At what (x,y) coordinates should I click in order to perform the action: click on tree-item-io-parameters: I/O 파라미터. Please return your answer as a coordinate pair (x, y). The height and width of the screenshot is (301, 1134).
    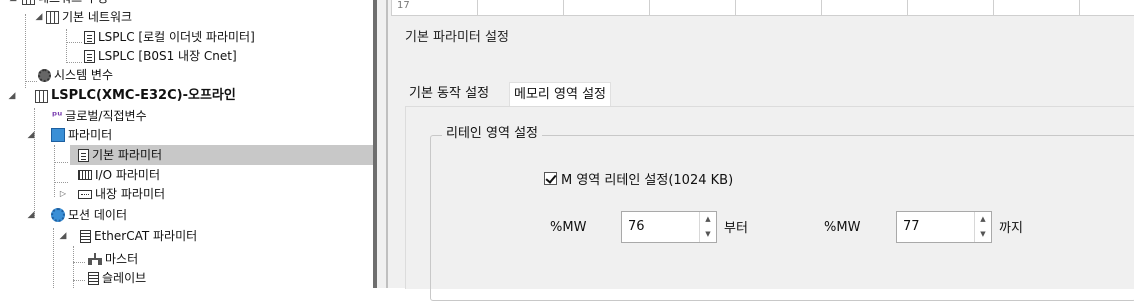
    Looking at the image, I should click on (119, 175).